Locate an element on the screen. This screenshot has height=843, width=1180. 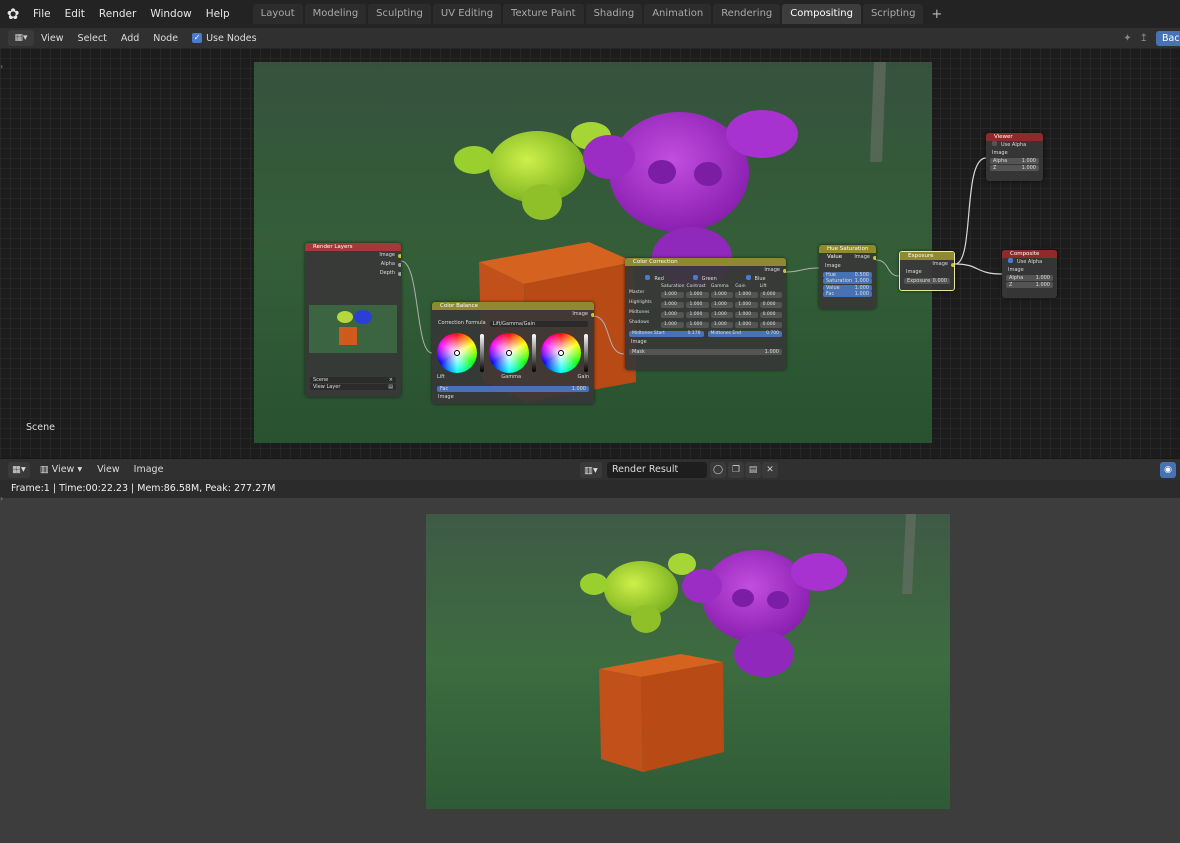
shadows-saturation-field: 1.000 is located at coordinates (673, 324).